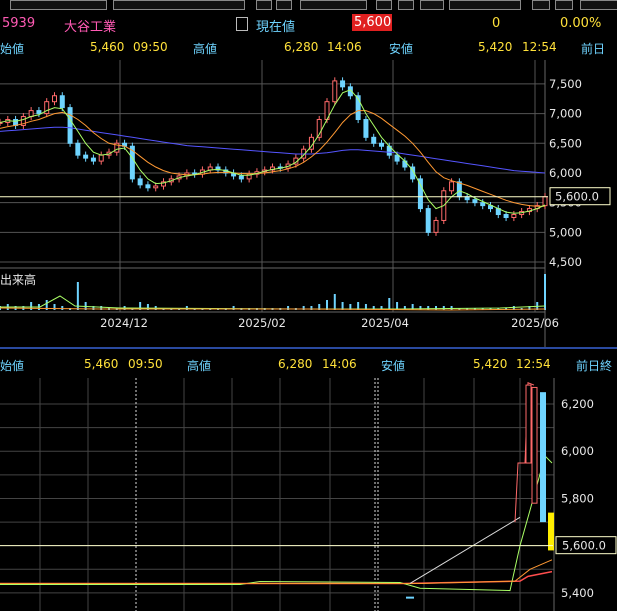  Describe the element at coordinates (329, 323) in the screenshot. I see `daily-x-axis: 2024/12 2025/02 2025/04 2025/06` at that location.